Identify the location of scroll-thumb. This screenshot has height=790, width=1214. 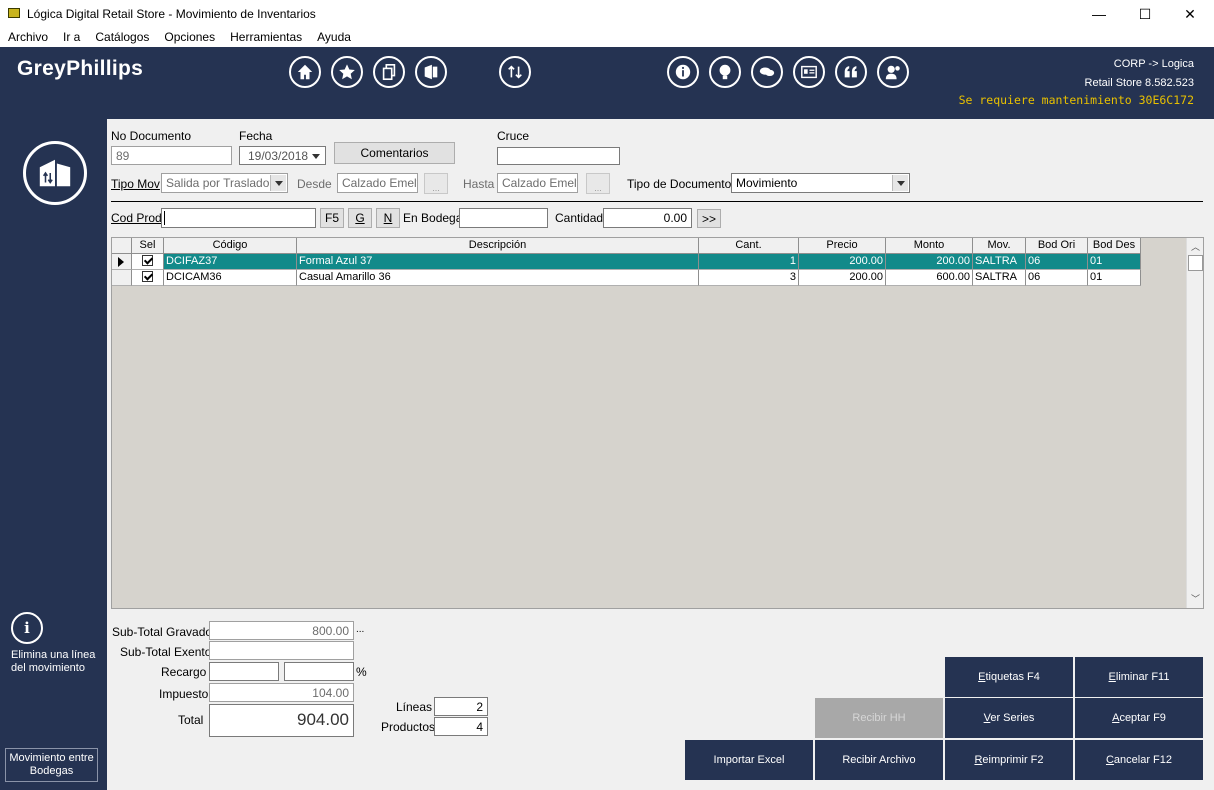
(1195, 263).